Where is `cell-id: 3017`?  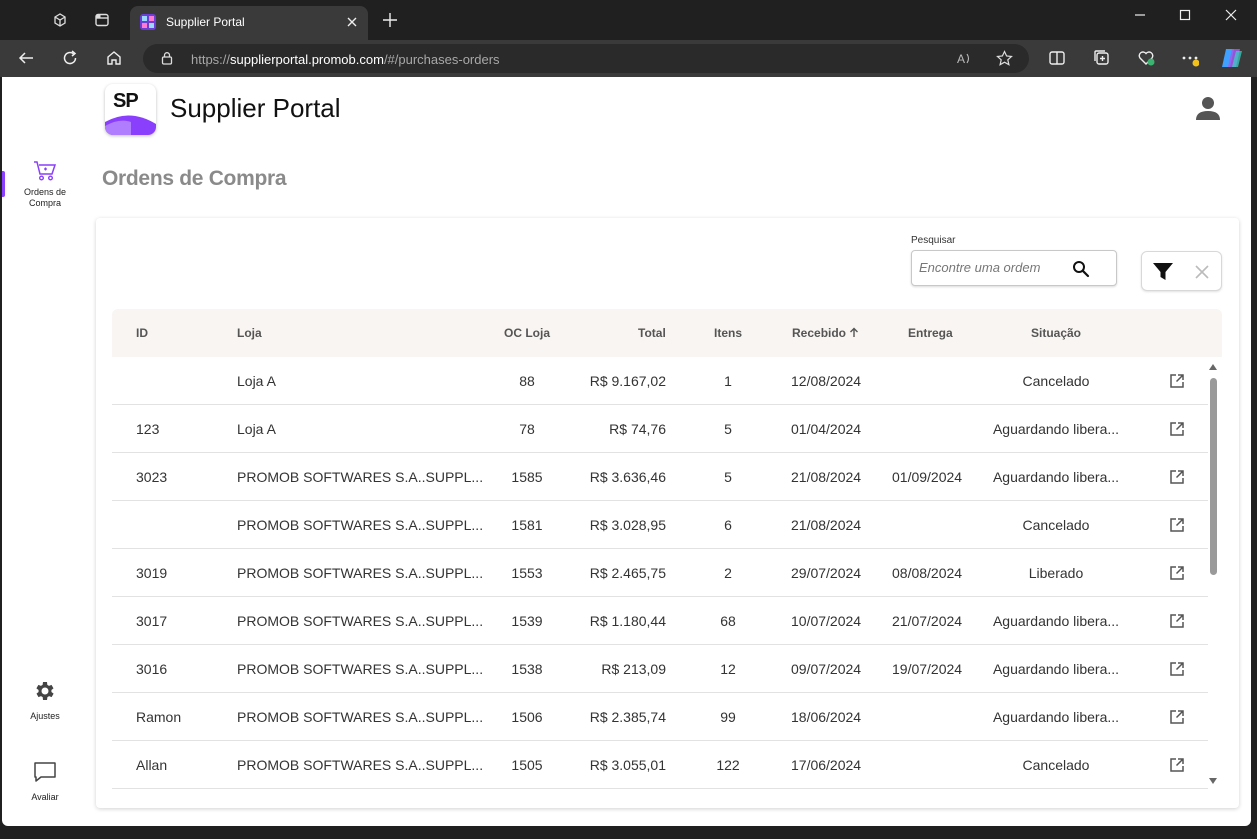
cell-id: 3017 is located at coordinates (152, 621).